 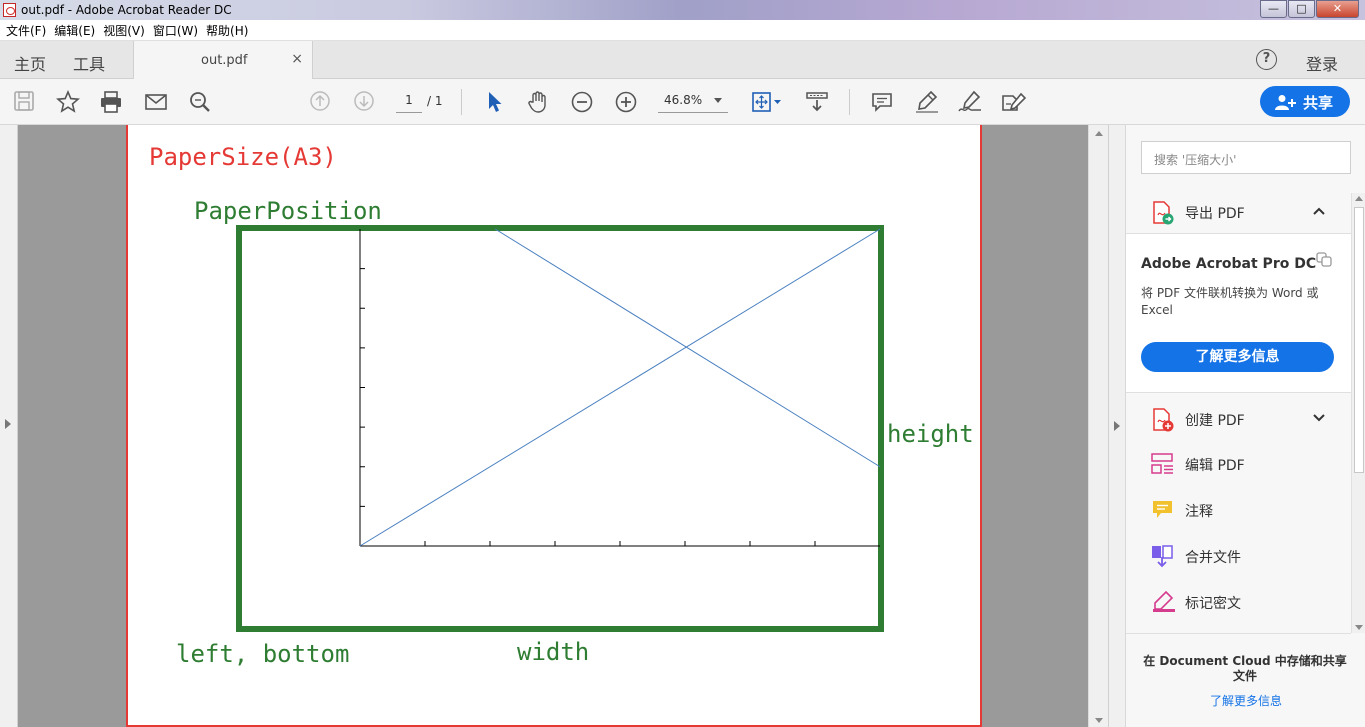 I want to click on star-icon, so click(x=68, y=102).